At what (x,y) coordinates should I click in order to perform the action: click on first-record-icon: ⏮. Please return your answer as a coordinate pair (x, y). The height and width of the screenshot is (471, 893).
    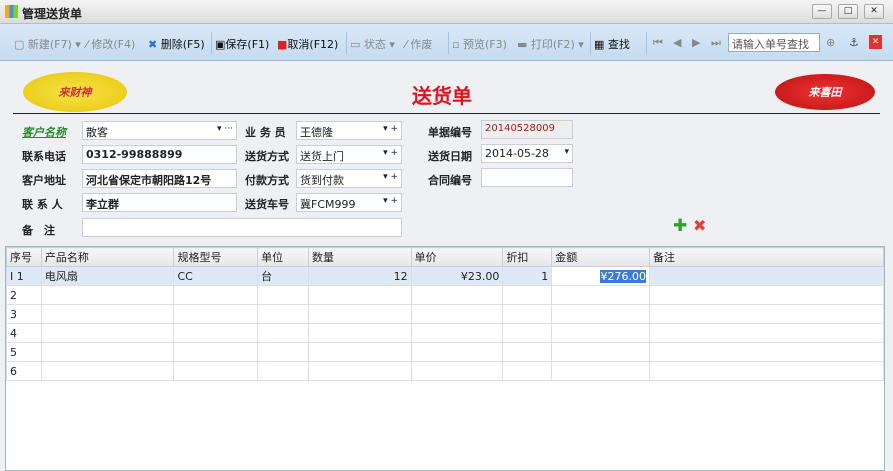
    Looking at the image, I should click on (658, 43).